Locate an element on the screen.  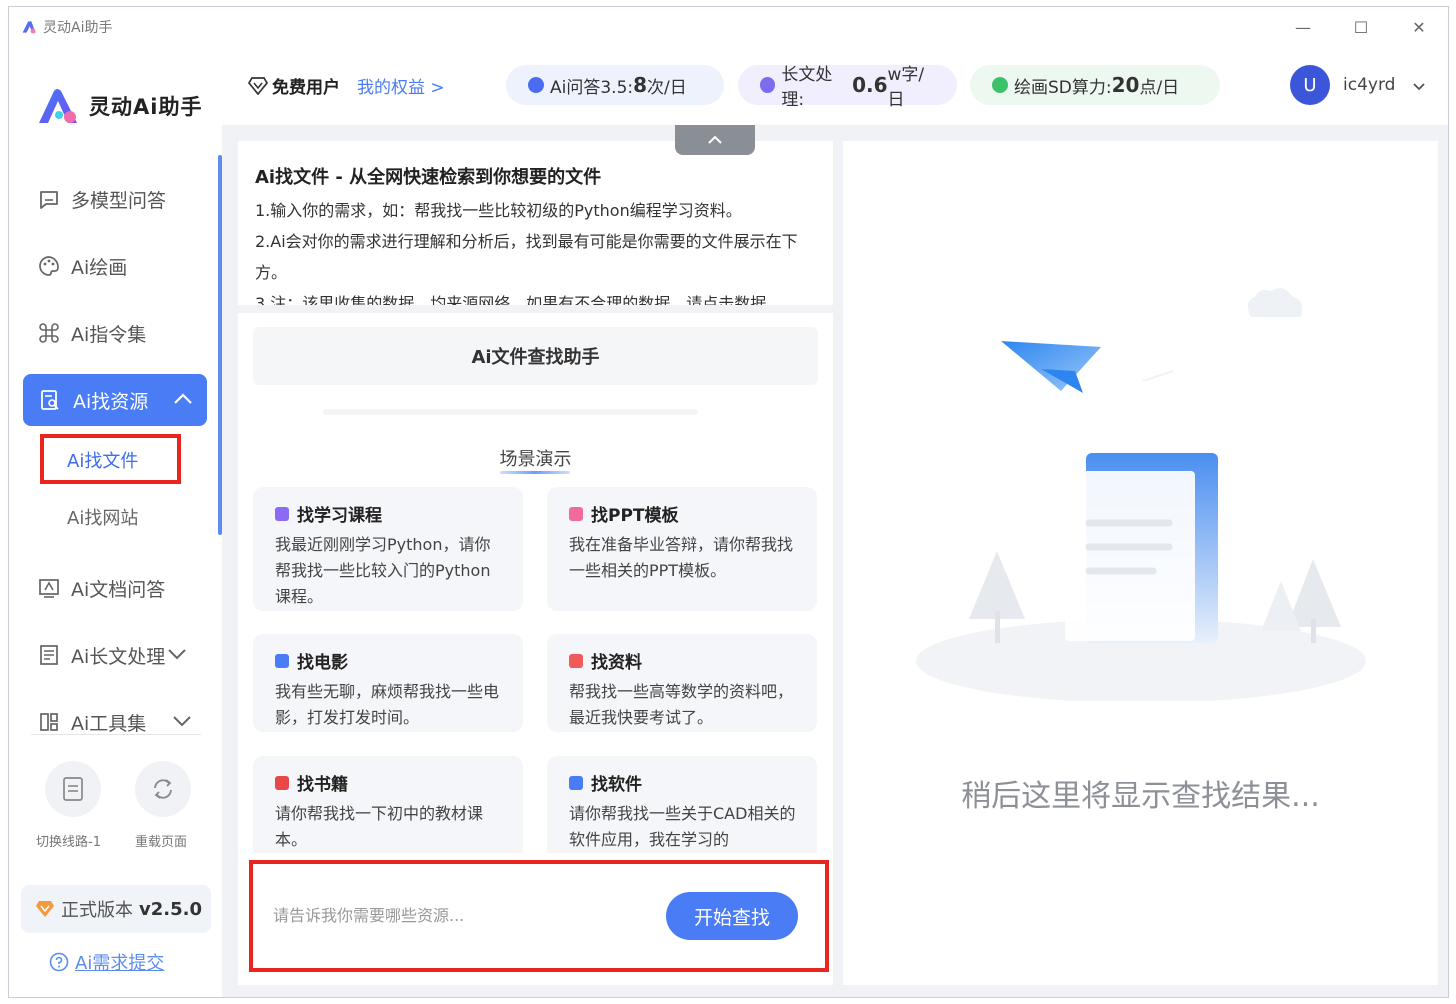
sidebar-item-multi-model-qa: 多模型问答 is located at coordinates (101, 199).